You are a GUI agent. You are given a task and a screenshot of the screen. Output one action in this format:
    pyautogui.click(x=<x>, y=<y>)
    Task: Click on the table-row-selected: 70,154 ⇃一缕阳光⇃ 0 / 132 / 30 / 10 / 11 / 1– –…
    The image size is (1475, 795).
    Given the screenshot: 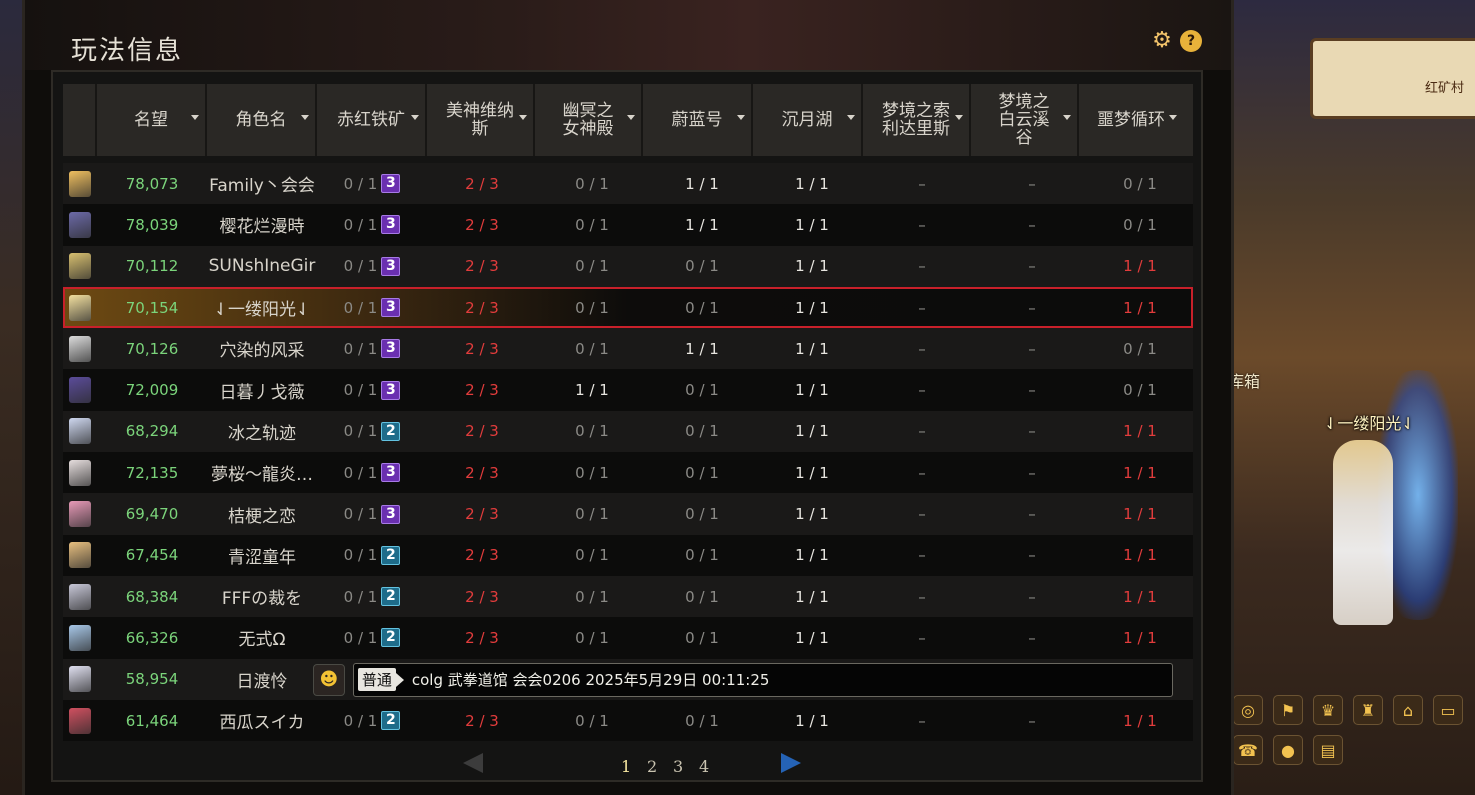 What is the action you would take?
    pyautogui.click(x=628, y=307)
    